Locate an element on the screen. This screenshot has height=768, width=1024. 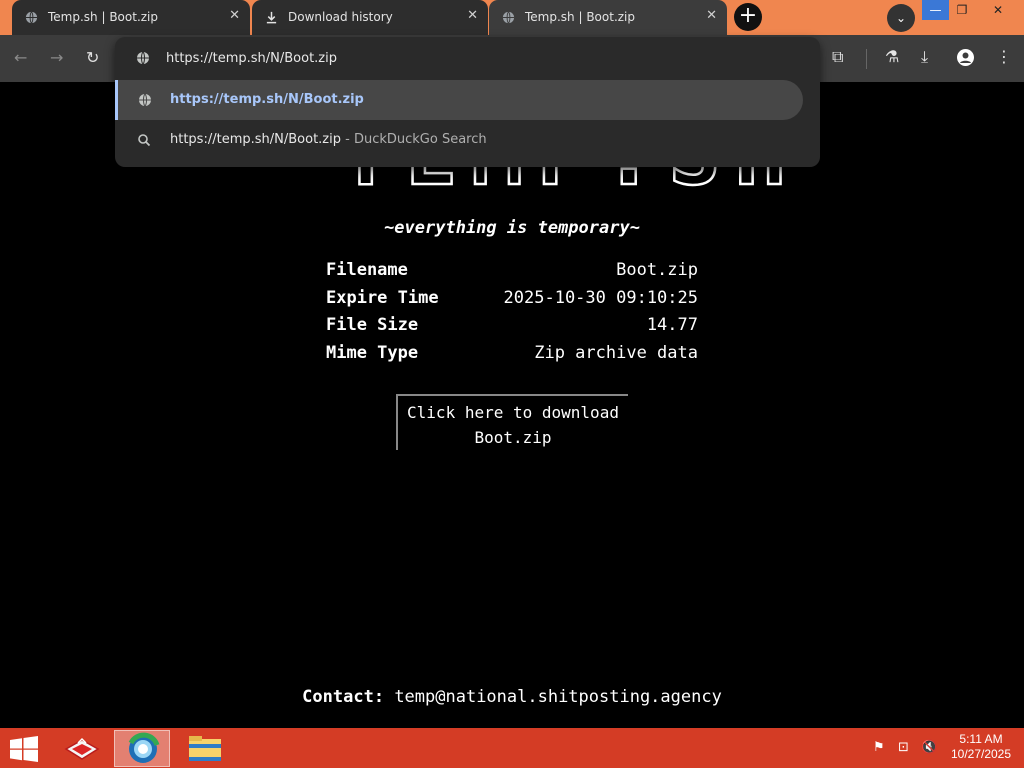
info-value: 14.77 is located at coordinates (672, 325).